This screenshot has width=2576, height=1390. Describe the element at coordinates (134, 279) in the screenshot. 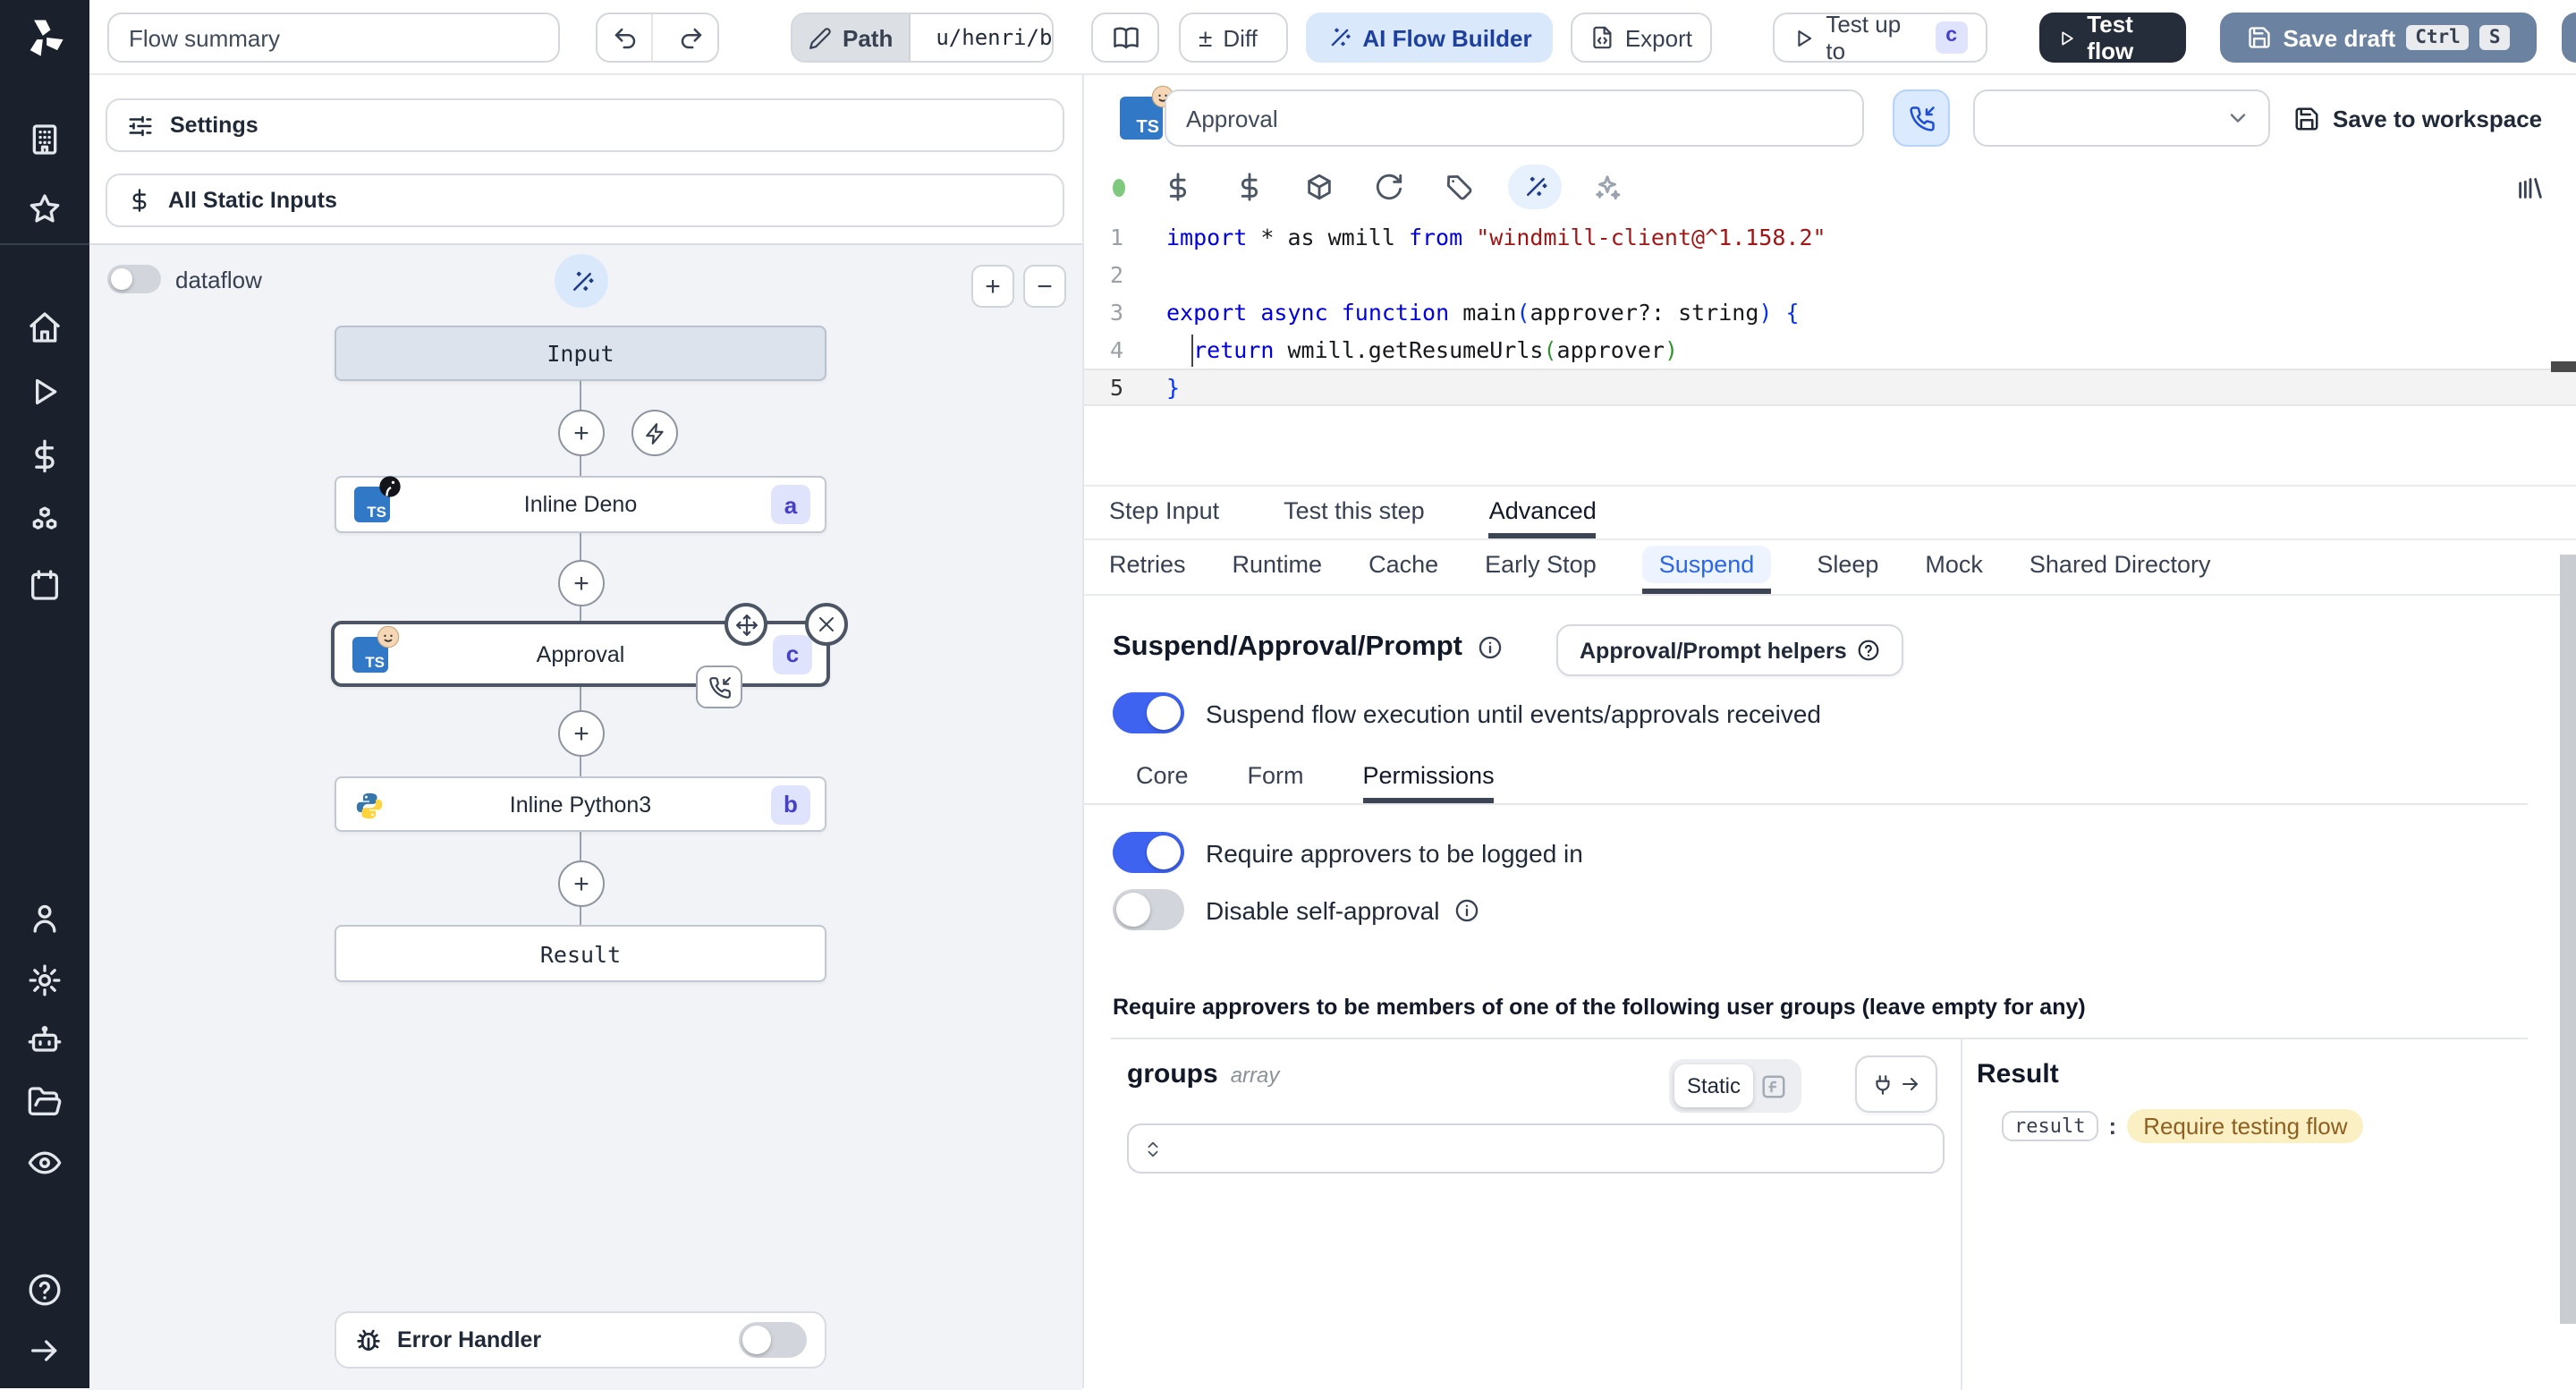

I see `dataflow-toggle` at that location.